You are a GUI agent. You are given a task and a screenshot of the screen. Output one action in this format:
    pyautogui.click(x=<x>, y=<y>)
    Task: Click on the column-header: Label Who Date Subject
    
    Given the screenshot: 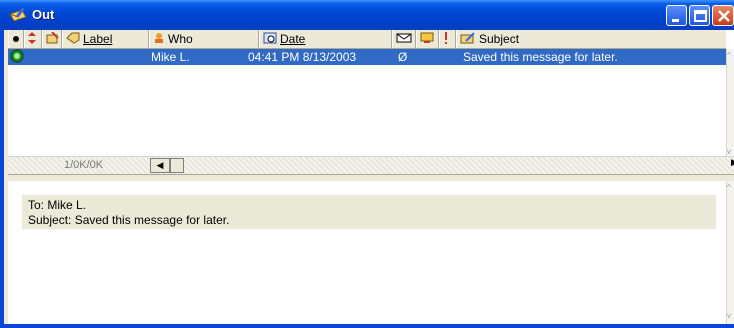 What is the action you would take?
    pyautogui.click(x=367, y=39)
    